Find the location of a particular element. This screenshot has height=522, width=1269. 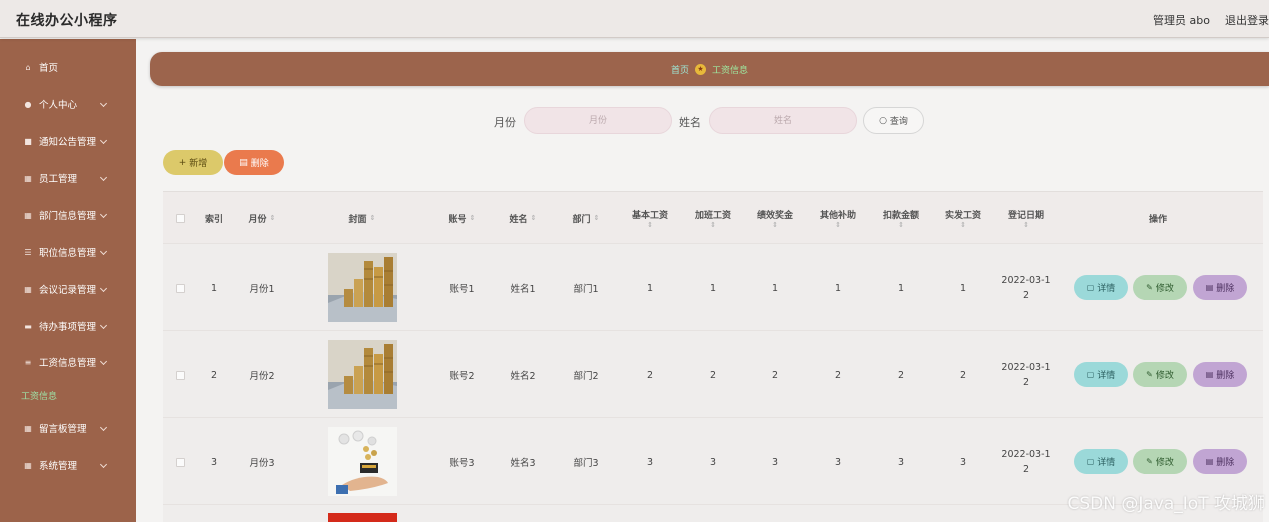

column-label: 基本工资 is located at coordinates (649, 215).